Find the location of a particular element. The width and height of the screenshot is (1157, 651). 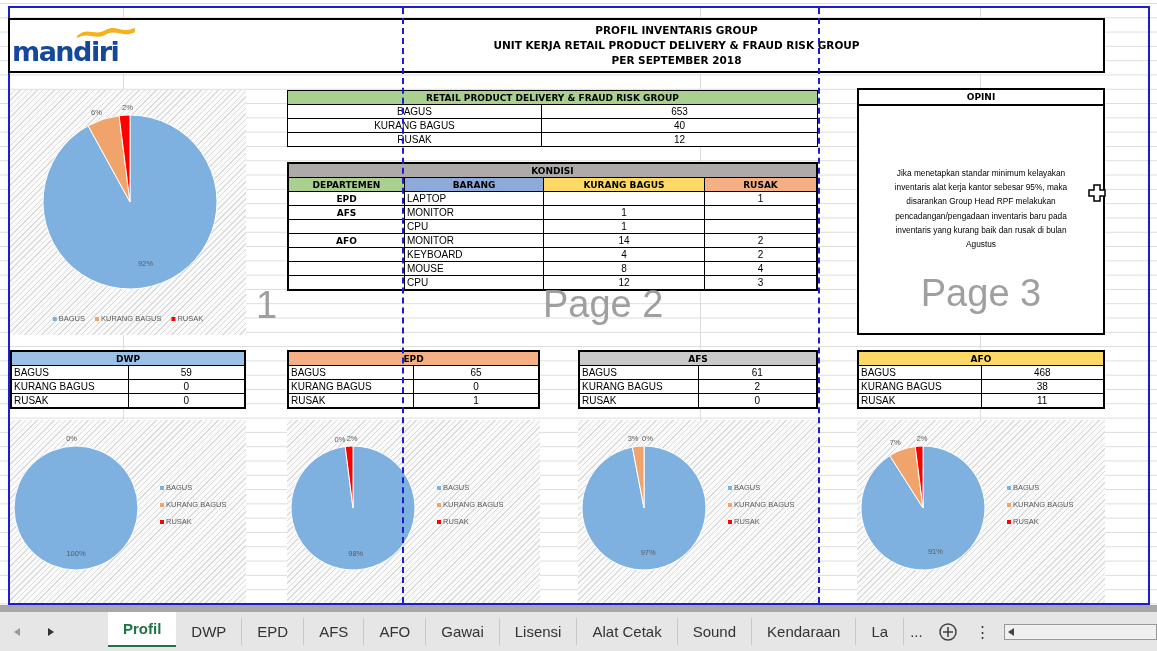

table-header: EPD is located at coordinates (413, 358).